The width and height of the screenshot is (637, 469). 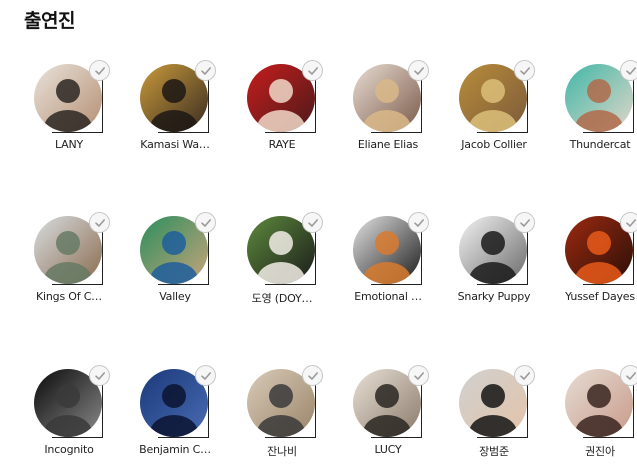 I want to click on performer-card: Jacob Collier, so click(x=492, y=112).